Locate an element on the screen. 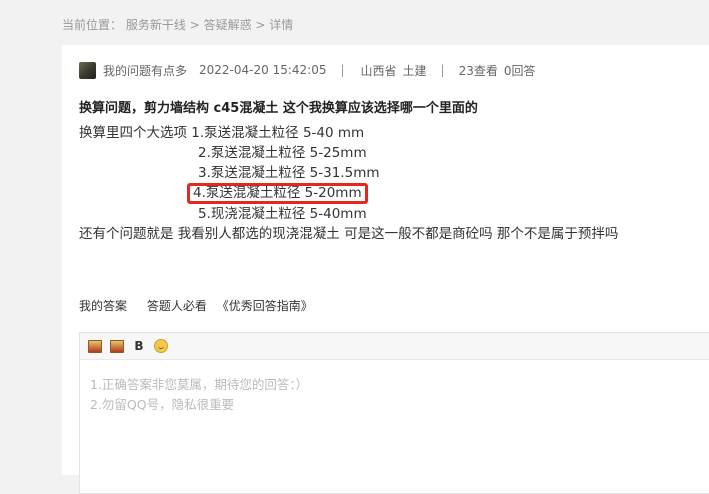  question-intro: 换算里四个大选项 is located at coordinates (133, 133).